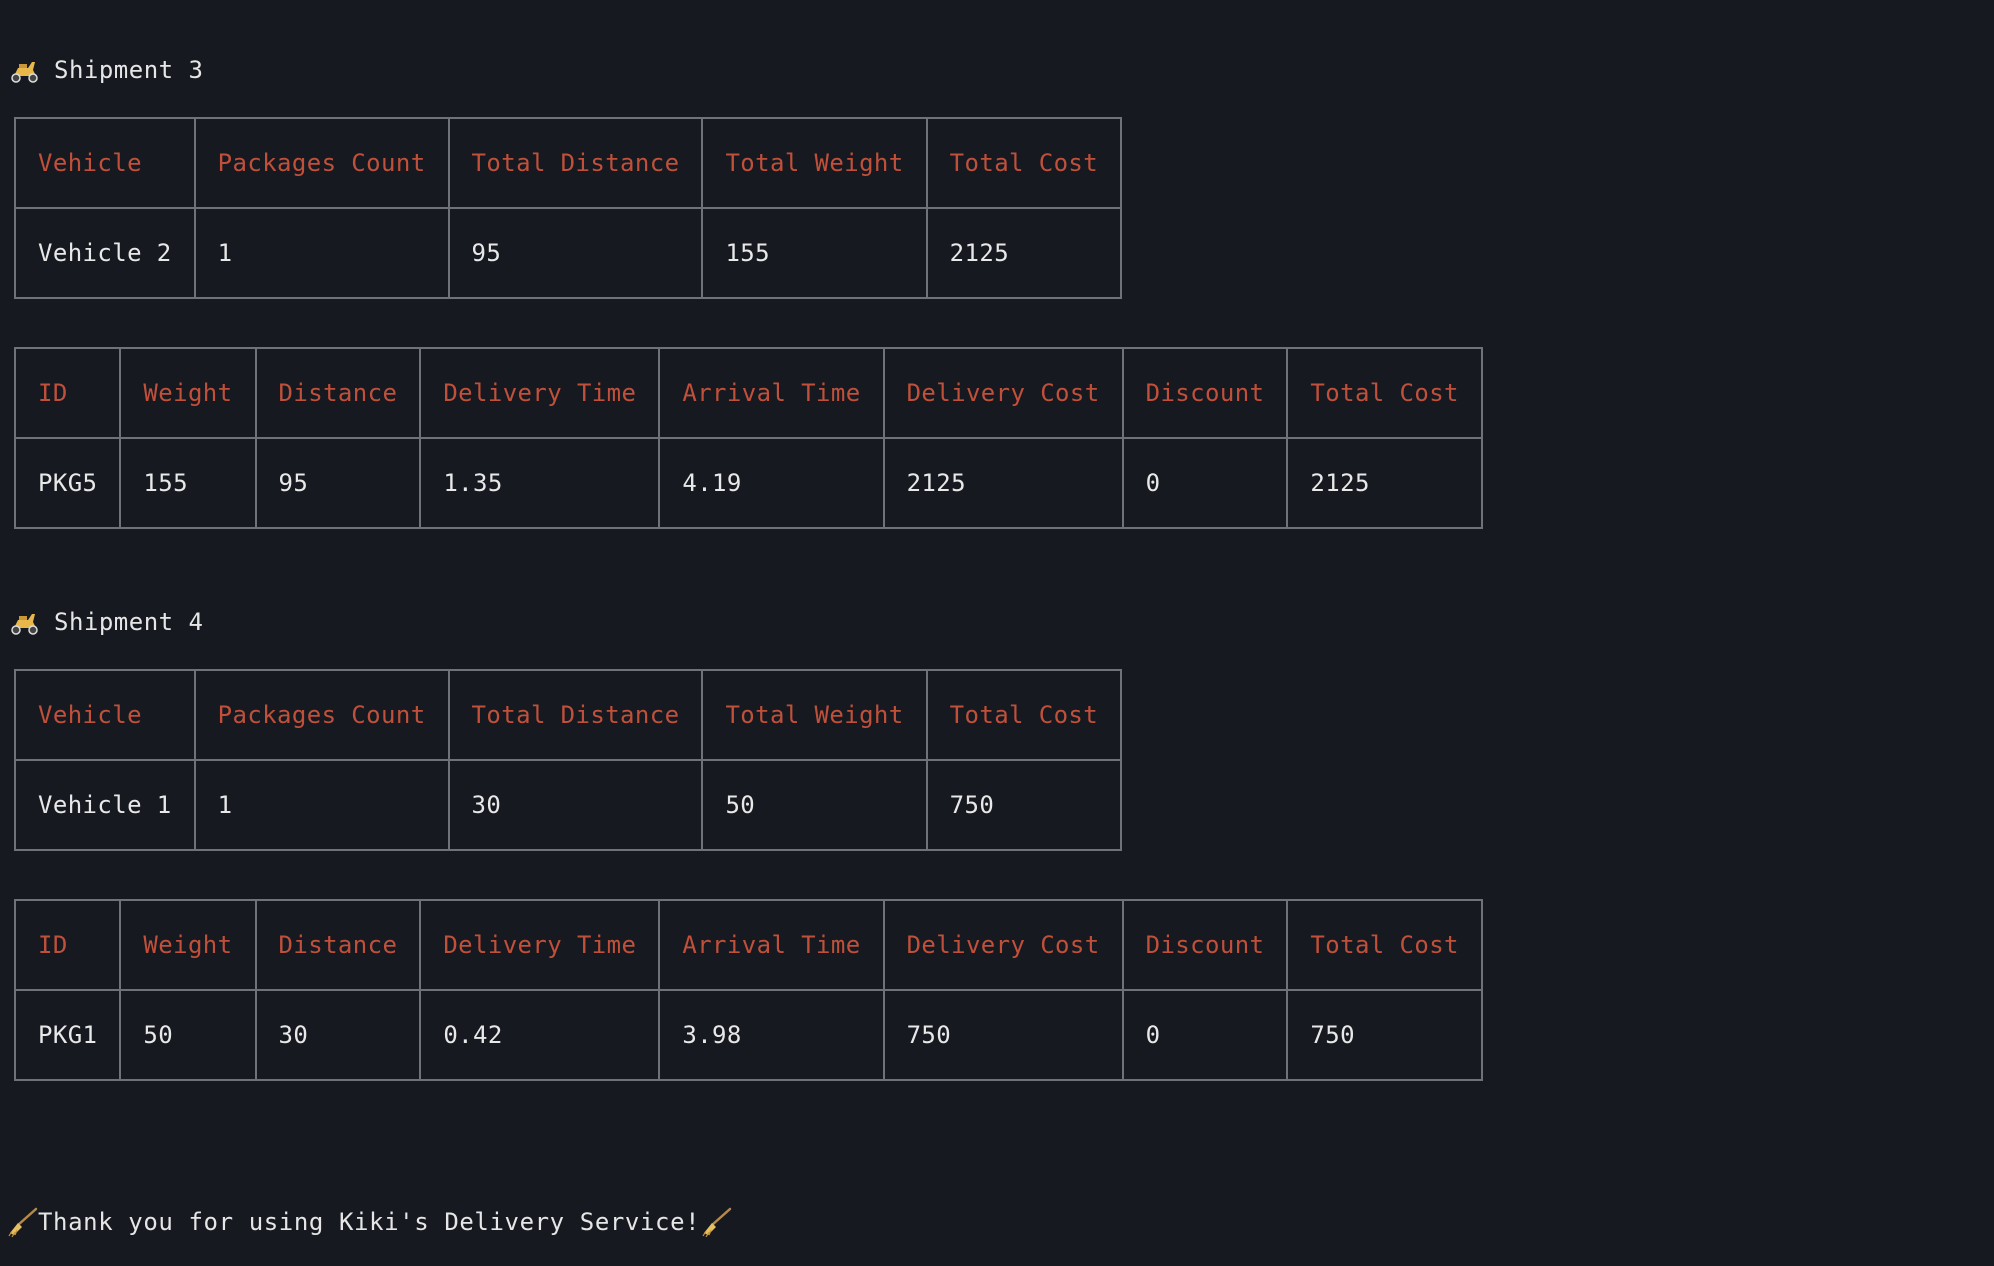  Describe the element at coordinates (338, 1035) in the screenshot. I see `cell-distance: 30` at that location.